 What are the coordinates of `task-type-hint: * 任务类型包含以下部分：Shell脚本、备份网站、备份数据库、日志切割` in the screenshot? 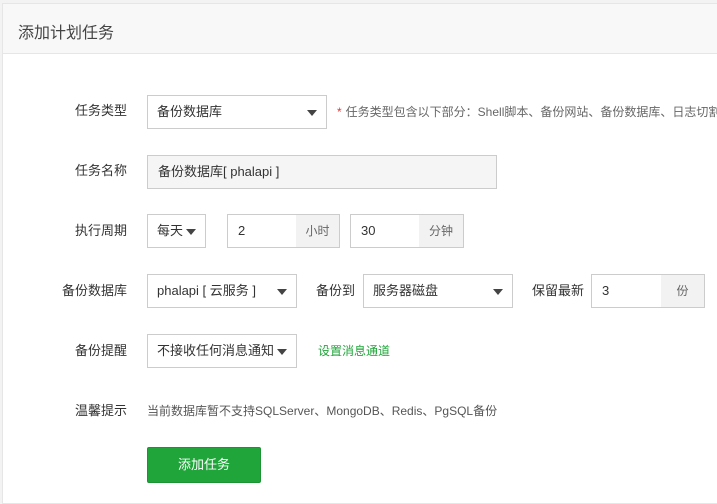 It's located at (527, 112).